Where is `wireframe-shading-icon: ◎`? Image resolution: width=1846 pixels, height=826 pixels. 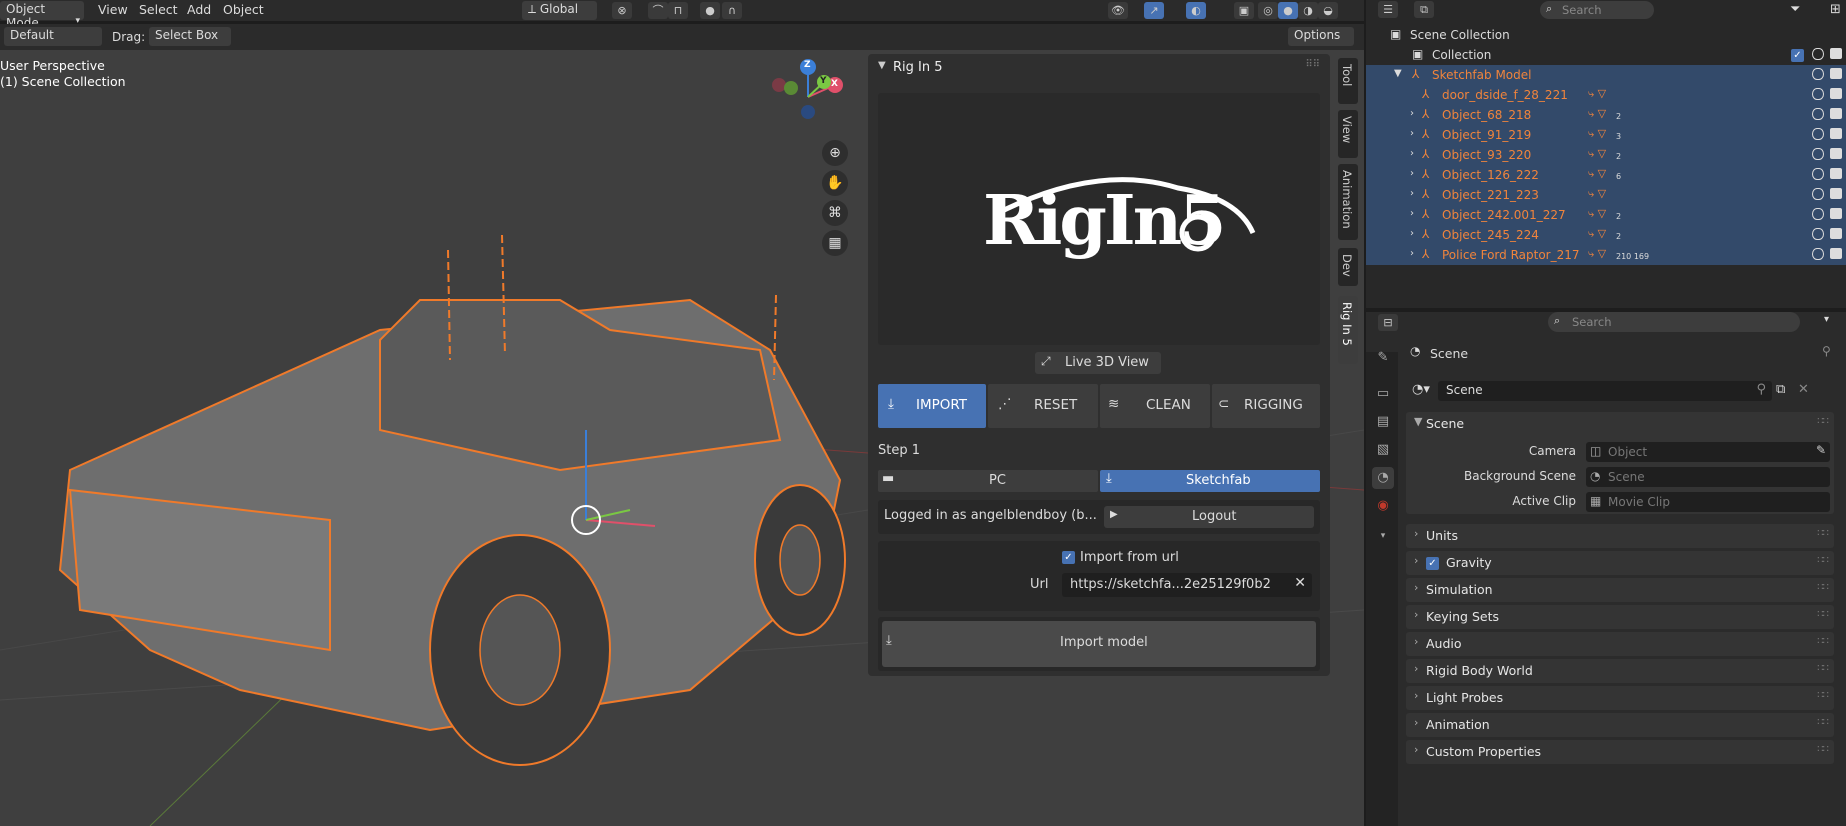
wireframe-shading-icon: ◎ is located at coordinates (1268, 10).